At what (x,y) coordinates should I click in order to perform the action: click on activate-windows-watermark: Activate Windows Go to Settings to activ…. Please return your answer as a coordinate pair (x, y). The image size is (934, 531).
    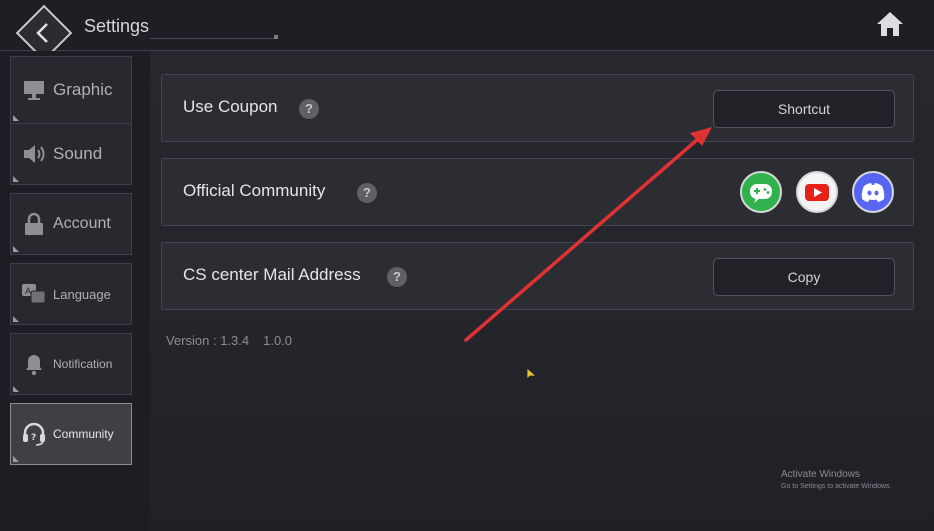
    Looking at the image, I should click on (836, 479).